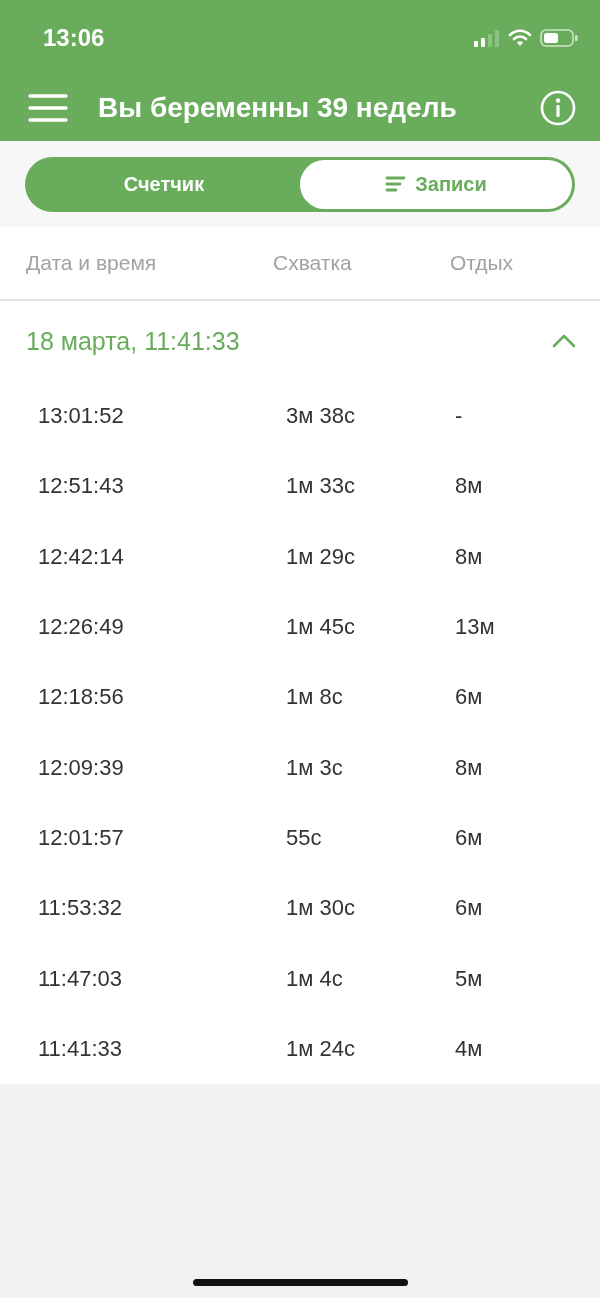  What do you see at coordinates (304, 837) in the screenshot?
I see `table-cell-text: 55с` at bounding box center [304, 837].